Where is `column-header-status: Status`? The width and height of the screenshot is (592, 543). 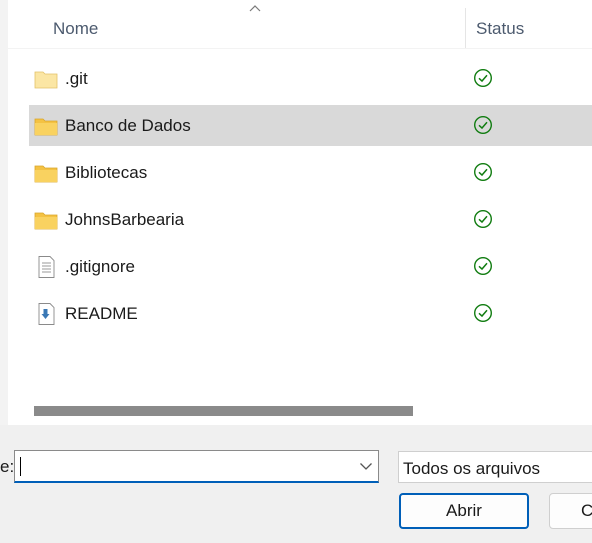
column-header-status: Status is located at coordinates (500, 29).